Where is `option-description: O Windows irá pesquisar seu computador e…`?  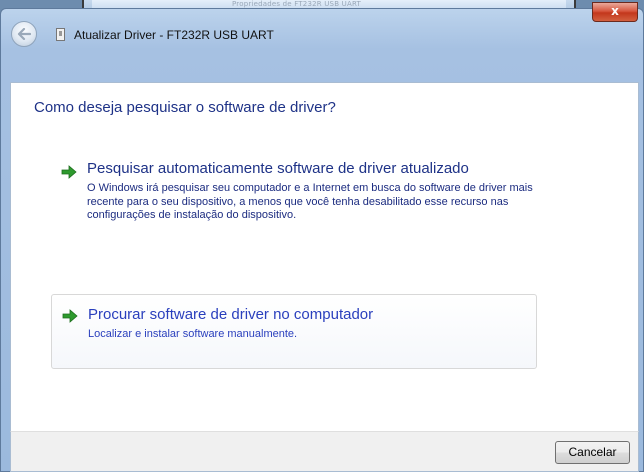
option-description: O Windows irá pesquisar seu computador e… is located at coordinates (310, 201).